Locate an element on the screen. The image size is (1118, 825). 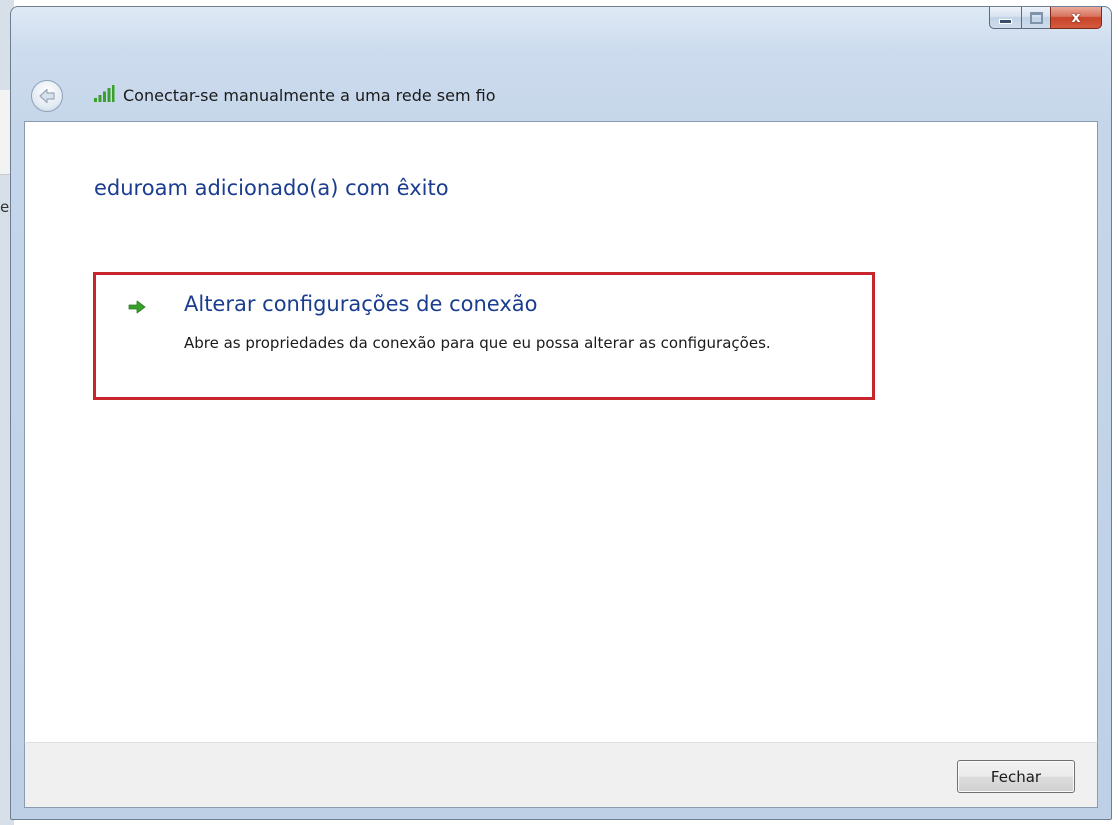
close-button: Fechar is located at coordinates (1016, 776).